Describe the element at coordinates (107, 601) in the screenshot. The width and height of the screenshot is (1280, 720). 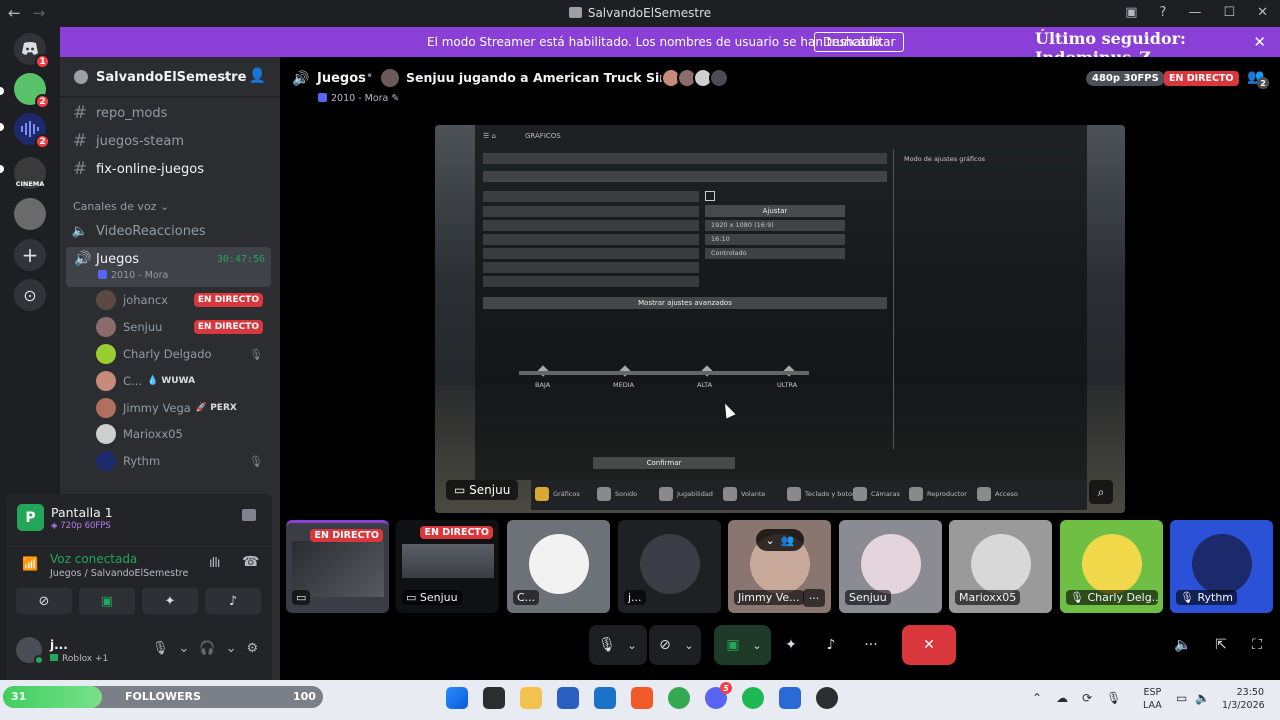
I see `screen-share-button: ▣` at that location.